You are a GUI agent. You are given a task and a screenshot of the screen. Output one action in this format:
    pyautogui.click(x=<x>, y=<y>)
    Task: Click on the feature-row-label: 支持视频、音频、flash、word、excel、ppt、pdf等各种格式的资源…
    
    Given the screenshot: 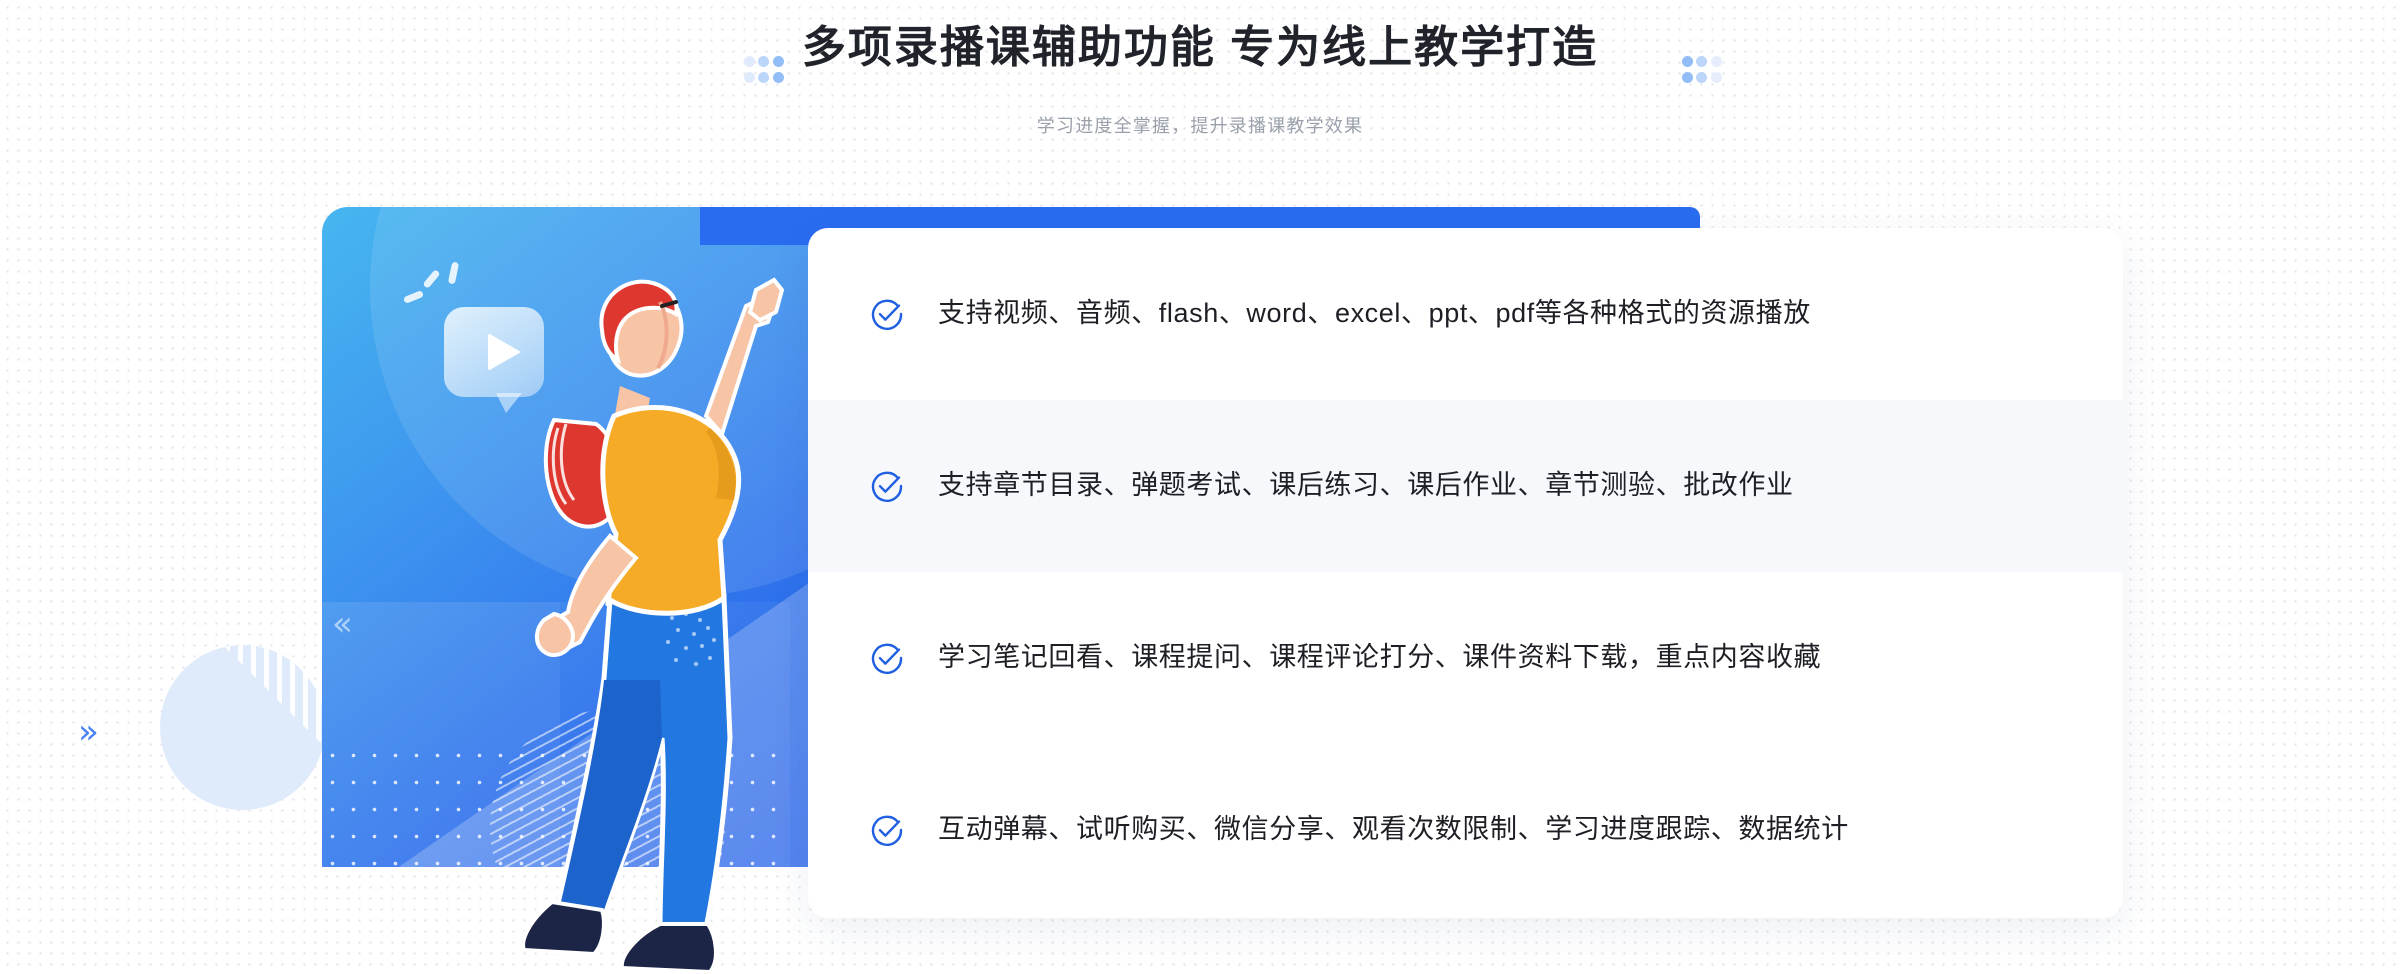 What is the action you would take?
    pyautogui.click(x=1374, y=313)
    